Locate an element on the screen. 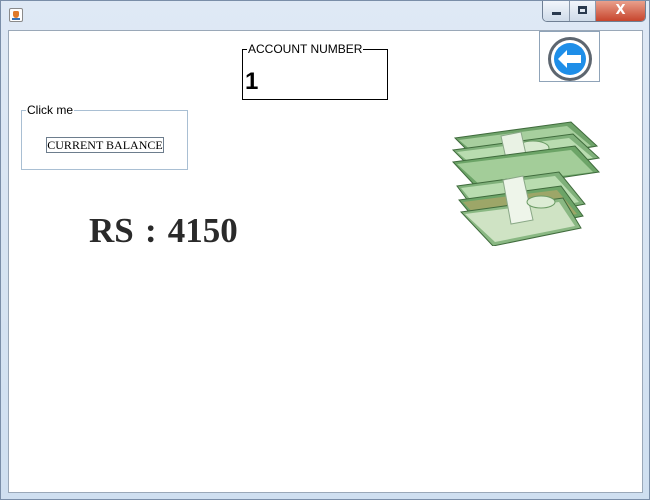 The height and width of the screenshot is (500, 650). balance-amount: 4150 is located at coordinates (202, 230).